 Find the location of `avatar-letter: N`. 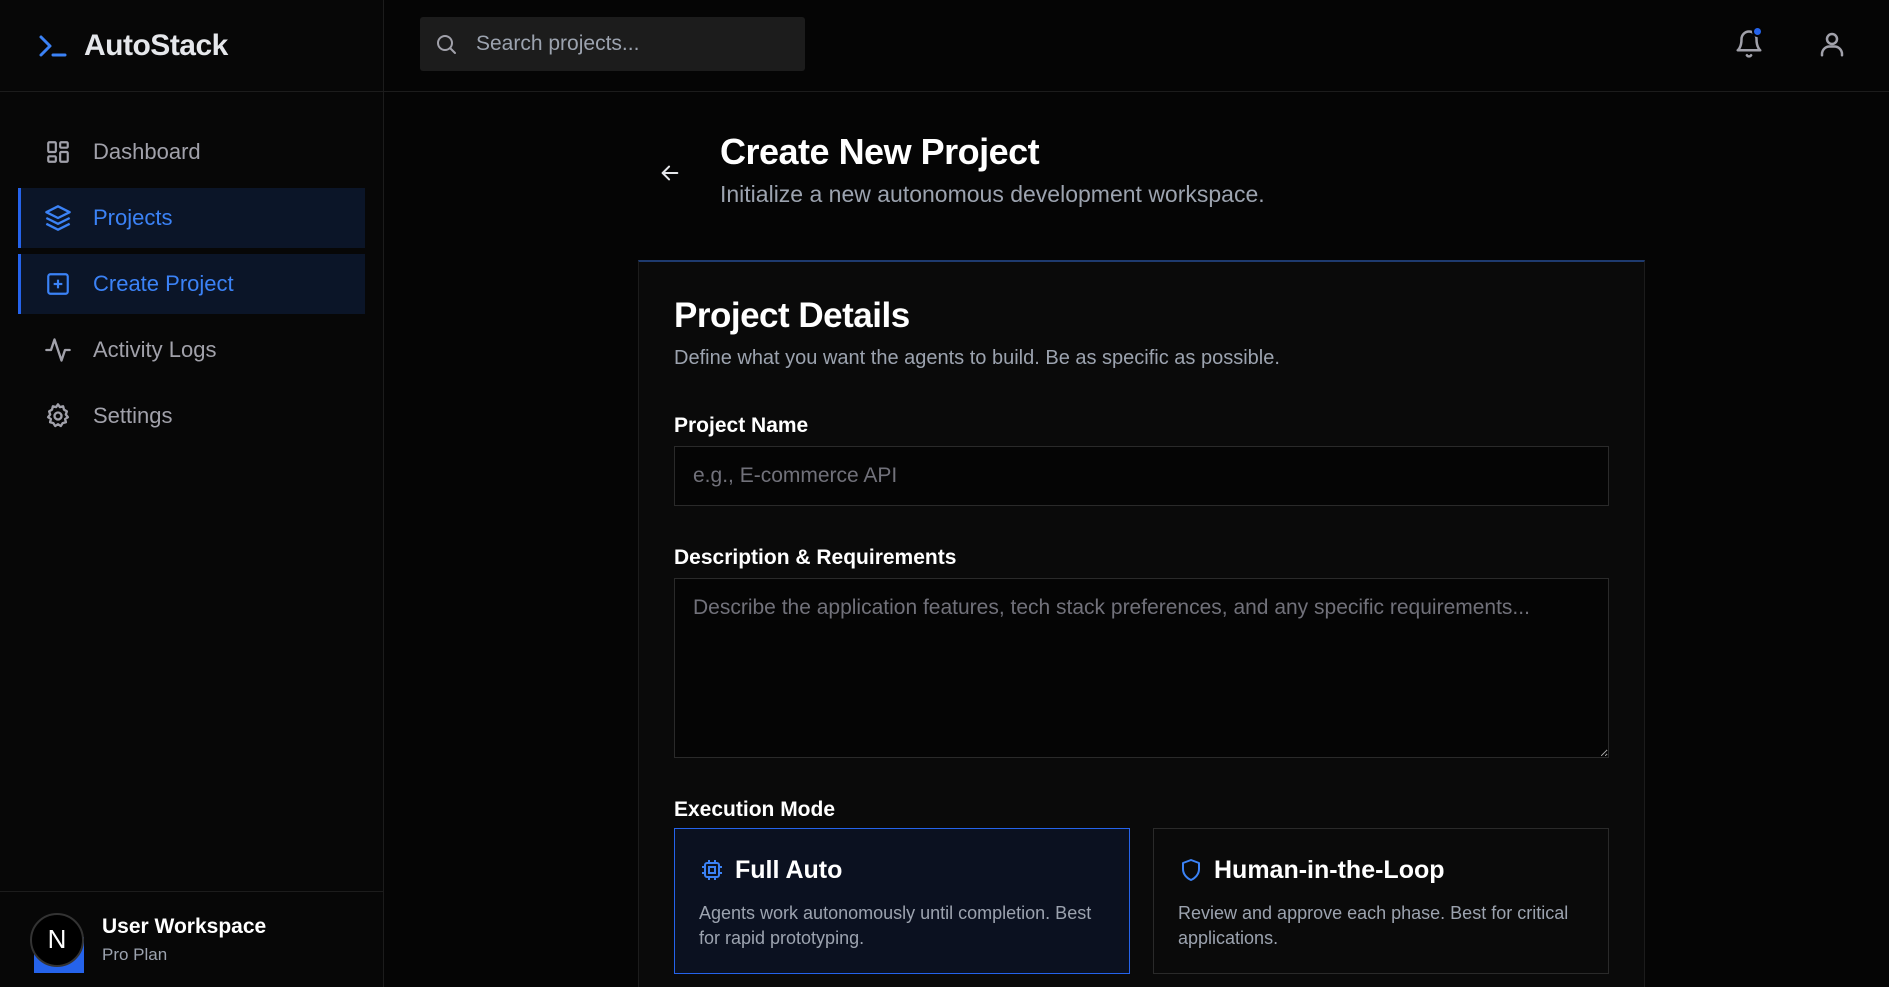

avatar-letter: N is located at coordinates (57, 939).